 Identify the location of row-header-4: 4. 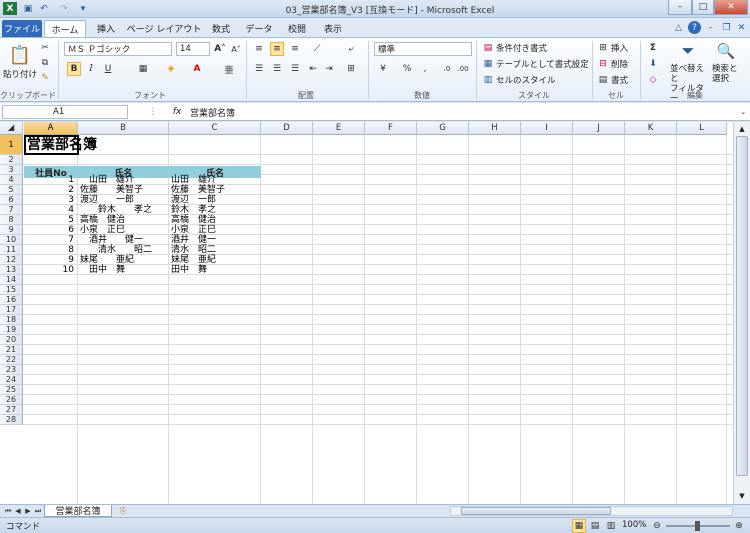
(11, 180).